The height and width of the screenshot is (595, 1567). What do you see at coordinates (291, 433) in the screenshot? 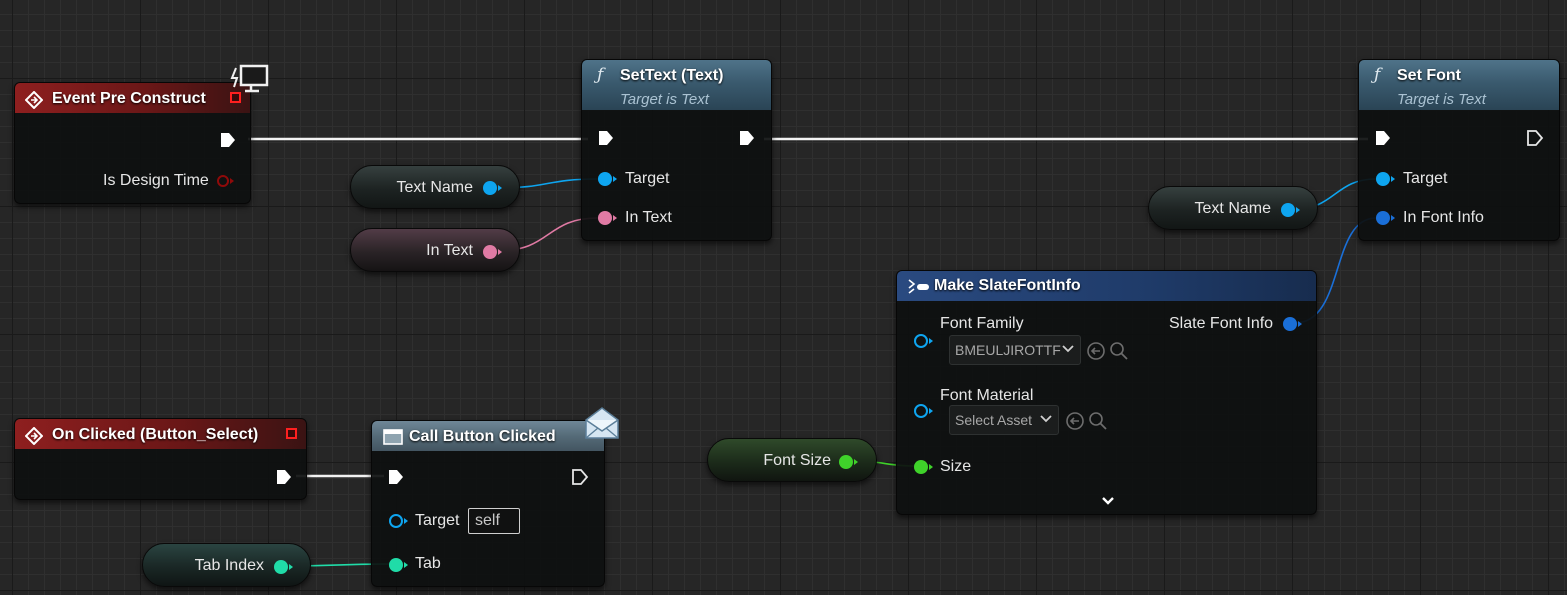
I see `delegate-pin-icon` at bounding box center [291, 433].